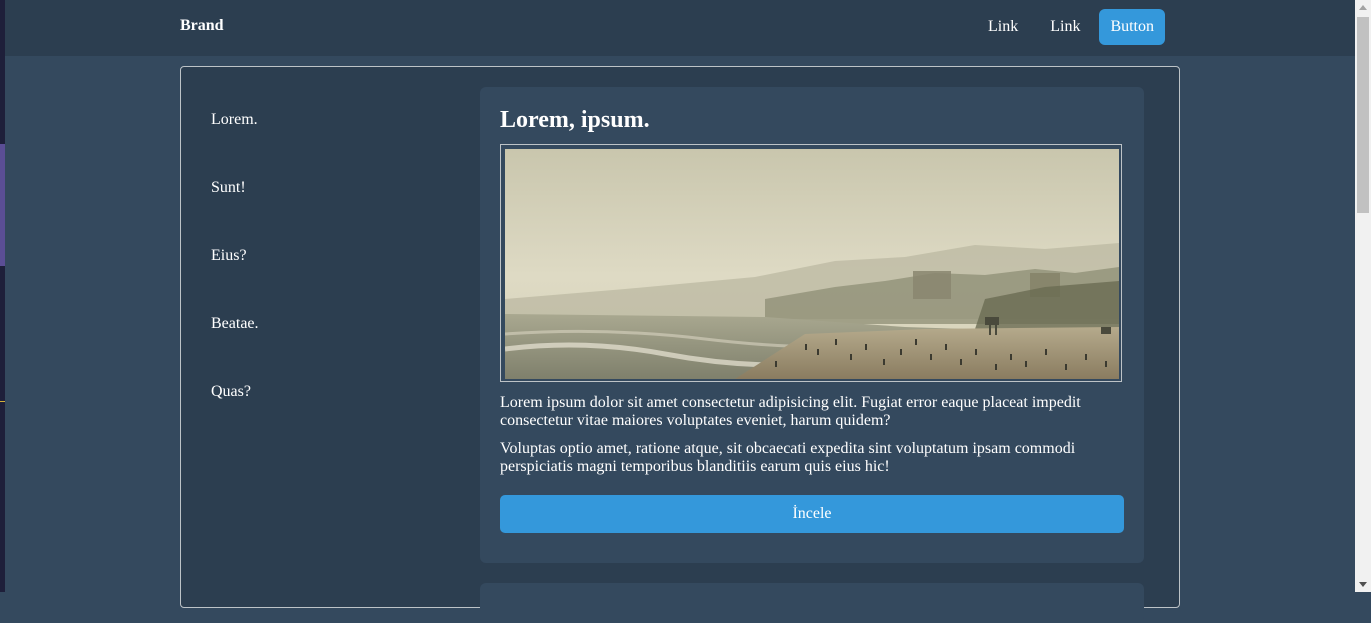  What do you see at coordinates (680, 28) in the screenshot?
I see `navbar: Brand Link Link Button` at bounding box center [680, 28].